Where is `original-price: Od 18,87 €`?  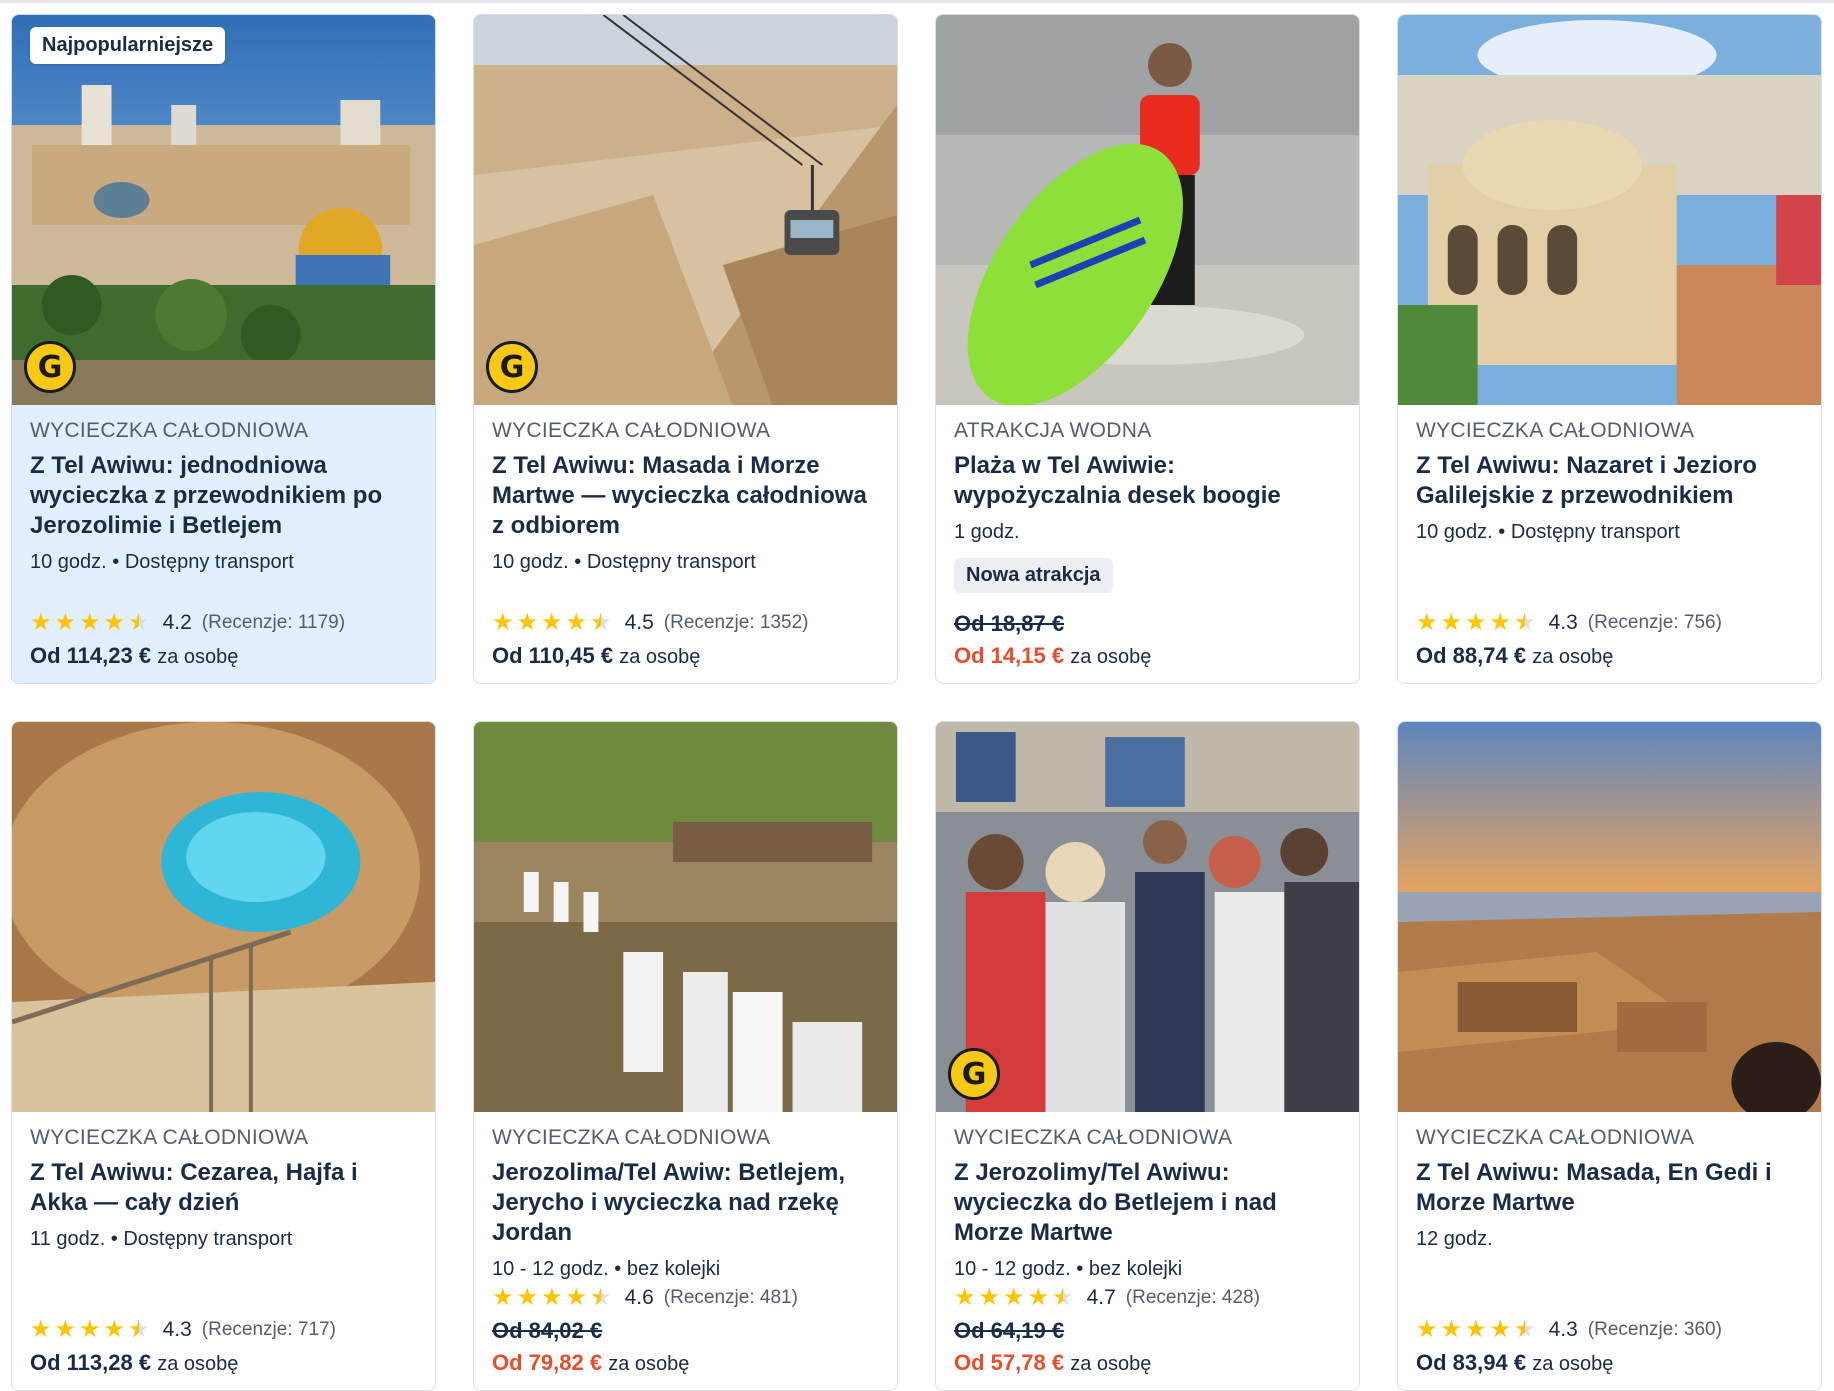 original-price: Od 18,87 € is located at coordinates (1009, 623).